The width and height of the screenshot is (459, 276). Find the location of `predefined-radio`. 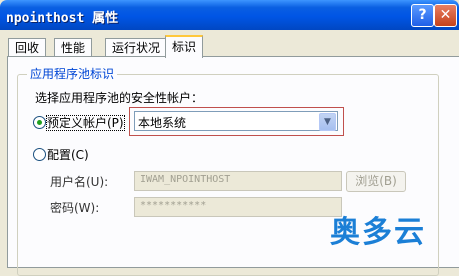

predefined-radio is located at coordinates (39, 122).